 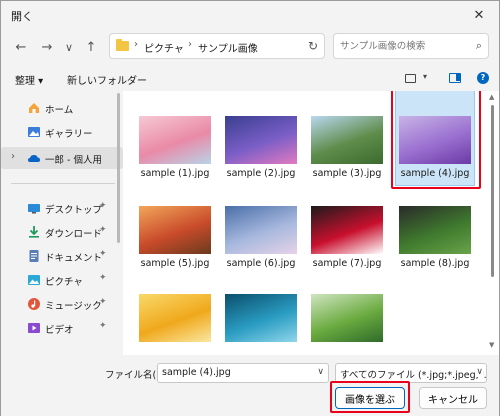 I want to click on organize-menu: 整理 ▾, so click(x=29, y=79).